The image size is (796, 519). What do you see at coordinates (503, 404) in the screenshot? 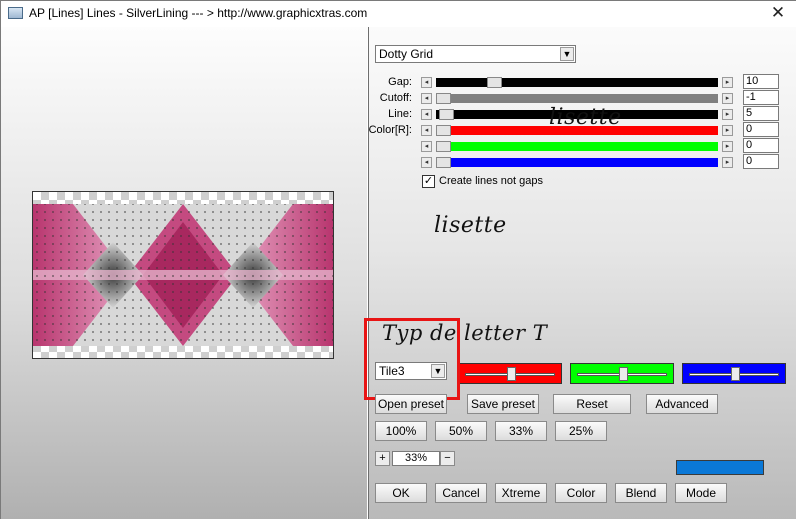
I see `save-preset-button: Save preset` at bounding box center [503, 404].